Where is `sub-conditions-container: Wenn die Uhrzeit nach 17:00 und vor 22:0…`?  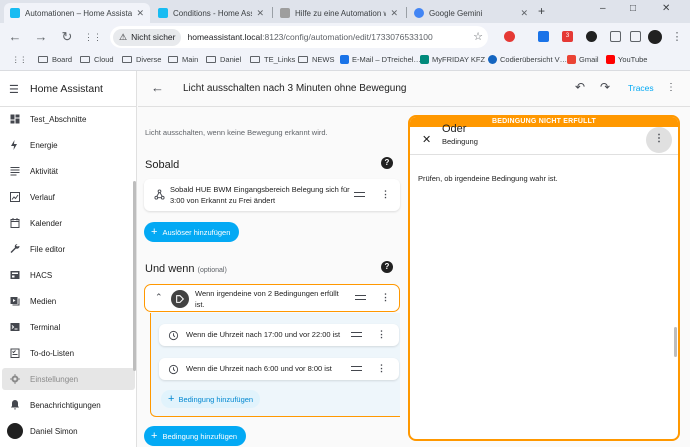 sub-conditions-container: Wenn die Uhrzeit nach 17:00 und vor 22:0… is located at coordinates (275, 365).